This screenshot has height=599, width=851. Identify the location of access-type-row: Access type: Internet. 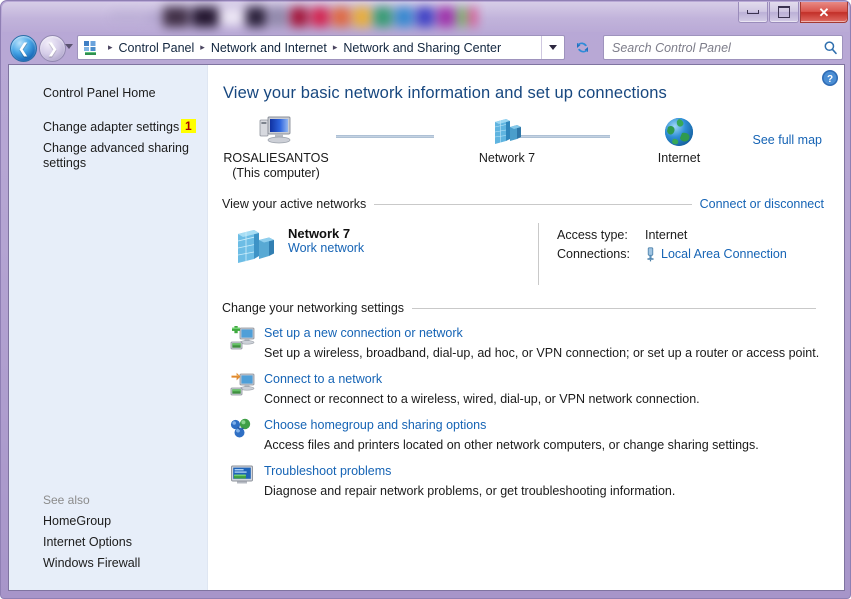
(672, 235).